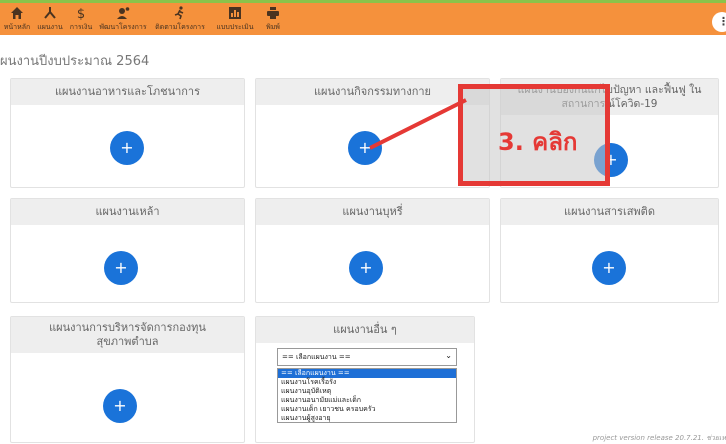 The height and width of the screenshot is (444, 726). I want to click on annotation-arrow, so click(418, 124).